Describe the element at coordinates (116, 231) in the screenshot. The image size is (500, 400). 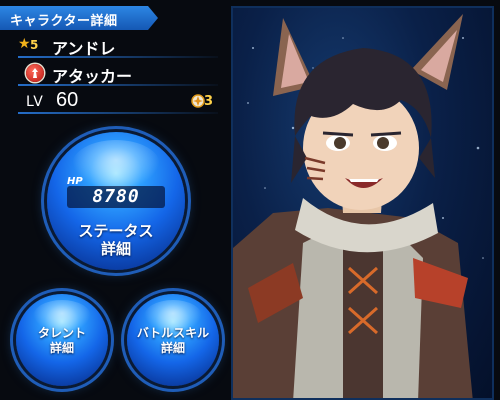
I see `status-label-line1: ステータス` at that location.